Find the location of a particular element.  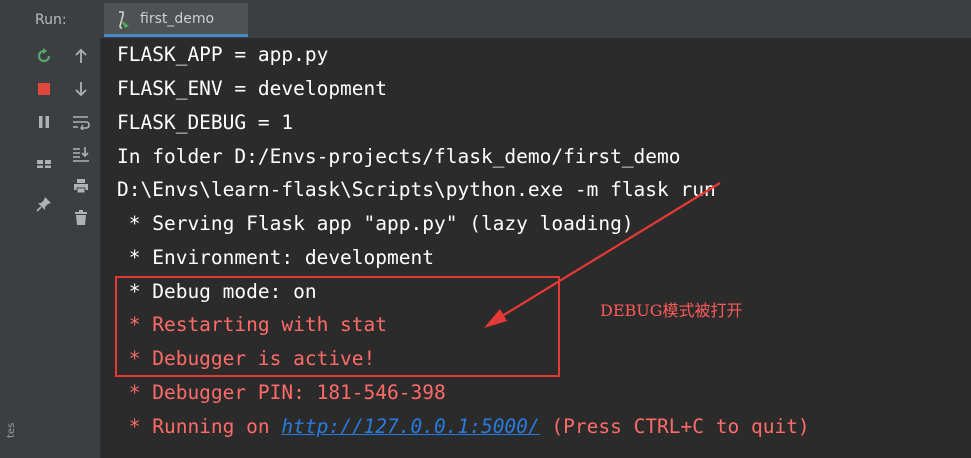

left-edge-strip: tes is located at coordinates (13, 229).